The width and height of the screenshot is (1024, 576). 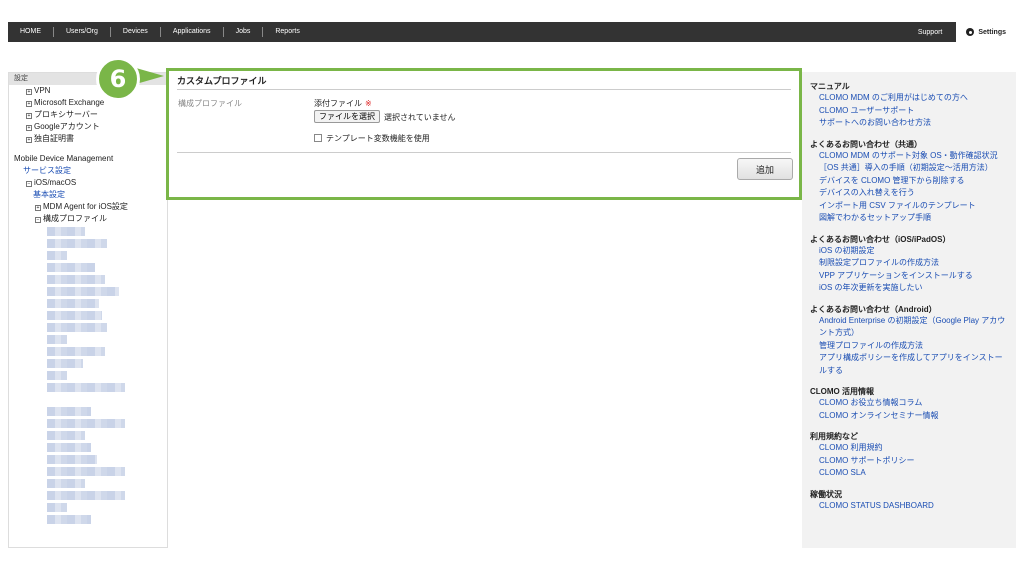 I want to click on tree-item-label: VPN, so click(x=42, y=90).